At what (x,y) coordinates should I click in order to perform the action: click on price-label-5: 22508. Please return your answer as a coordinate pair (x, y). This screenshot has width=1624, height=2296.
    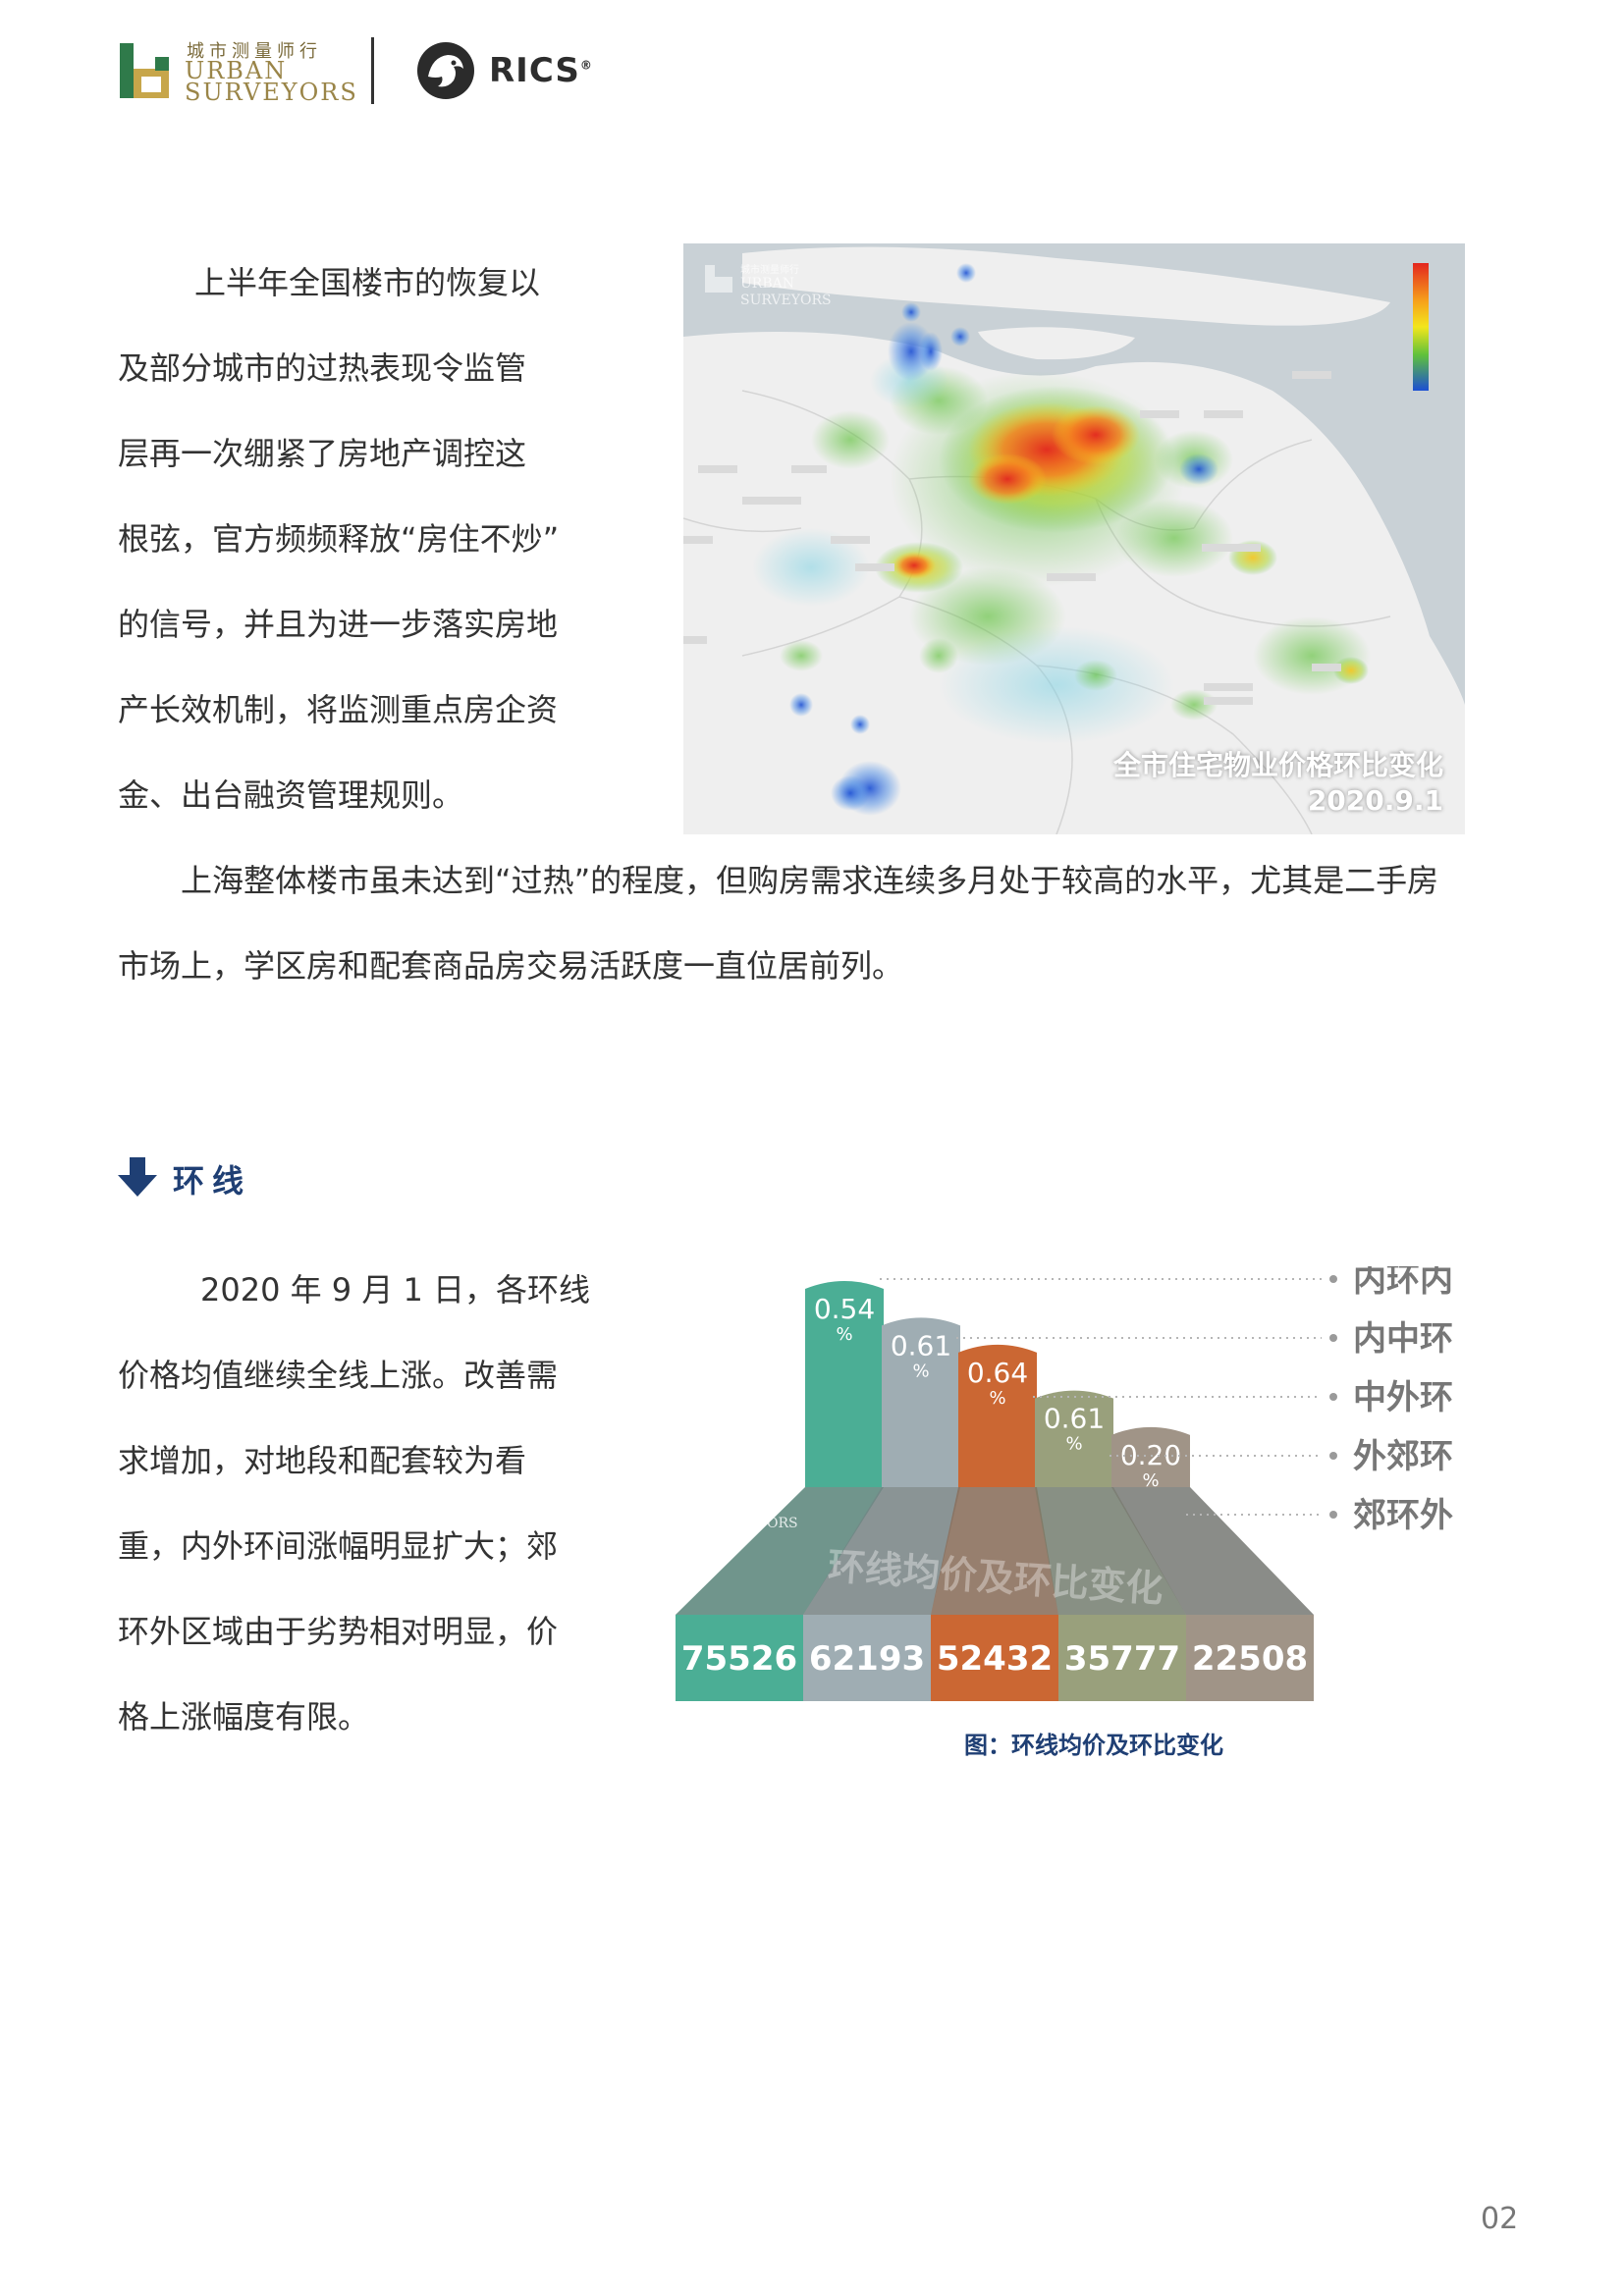
    Looking at the image, I should click on (1250, 1659).